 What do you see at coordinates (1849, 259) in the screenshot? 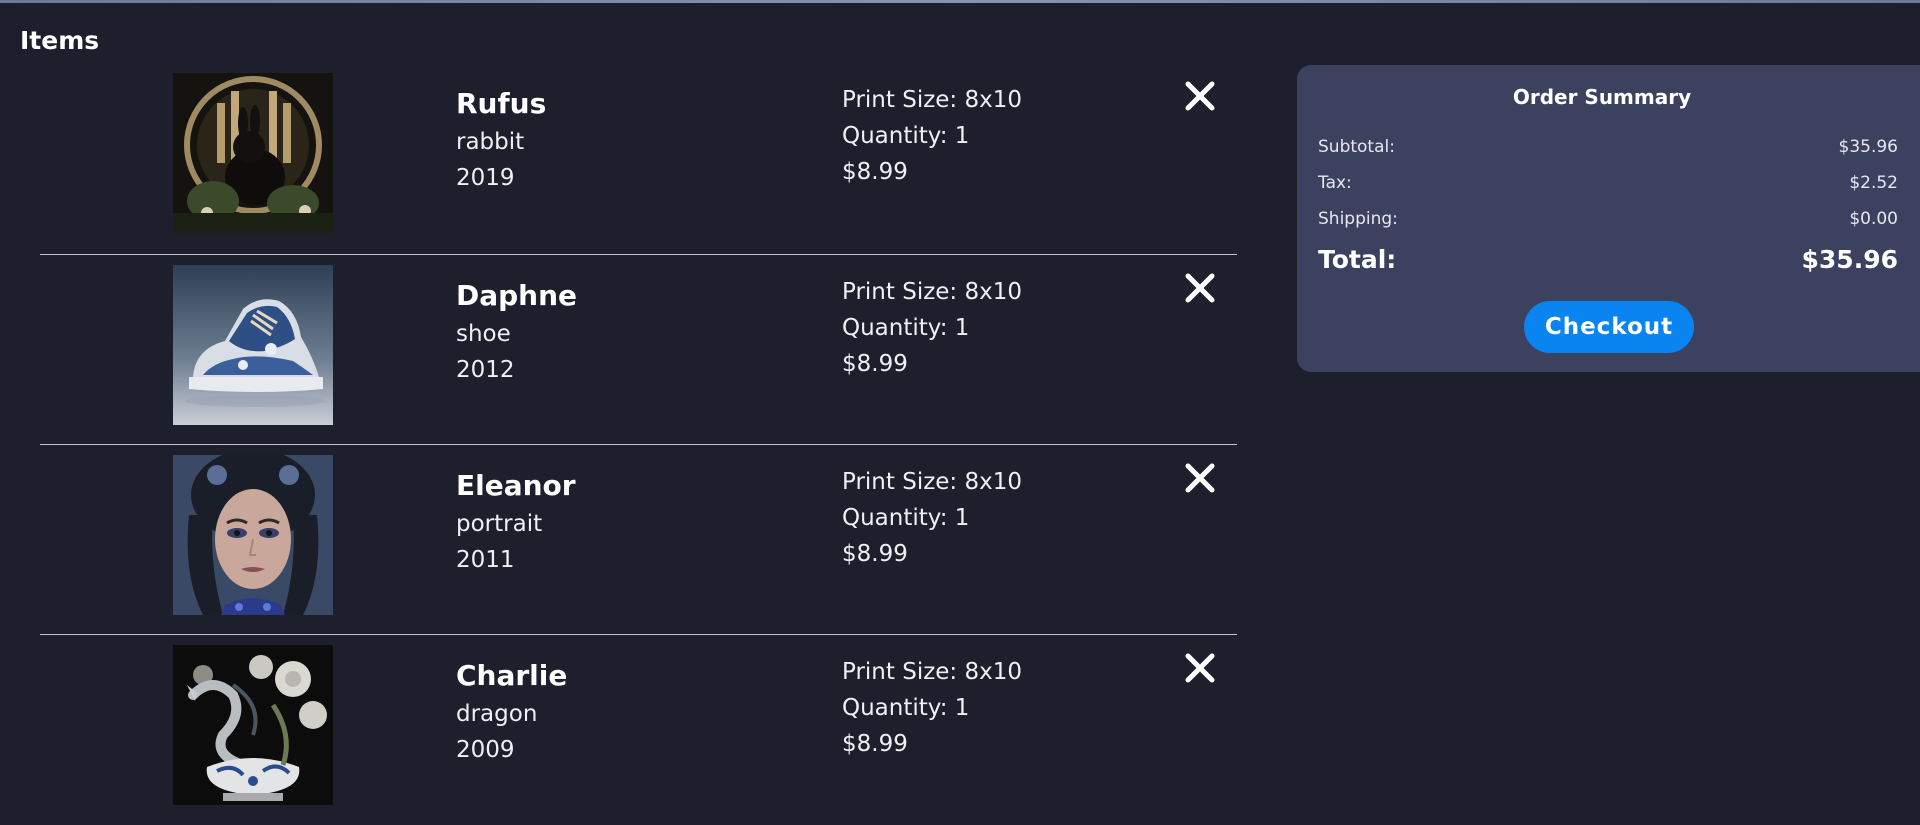
I see `total-value: $35.96` at bounding box center [1849, 259].